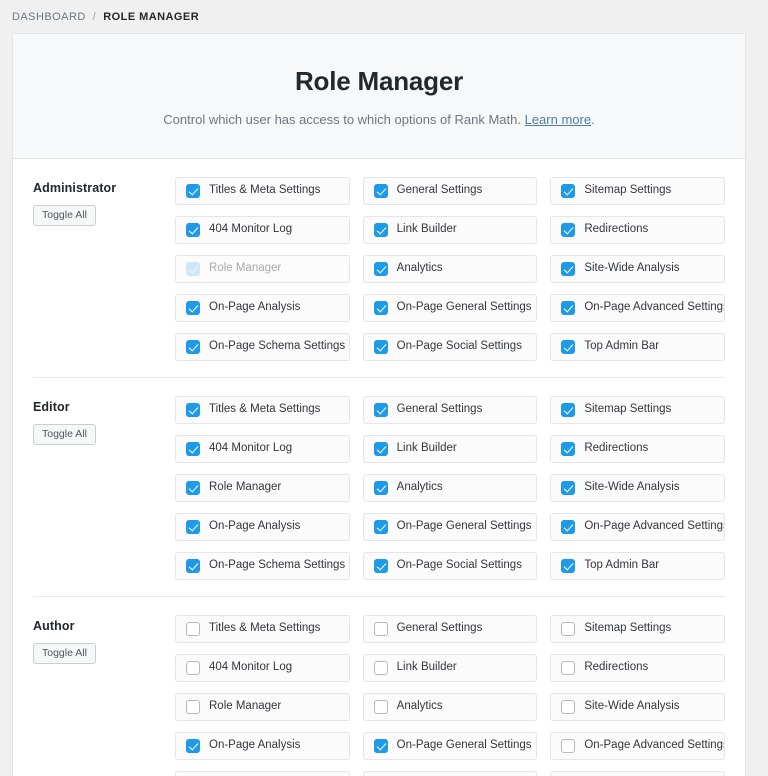 The height and width of the screenshot is (776, 768). What do you see at coordinates (265, 408) in the screenshot?
I see `capability-label: Titles & Meta Settings` at bounding box center [265, 408].